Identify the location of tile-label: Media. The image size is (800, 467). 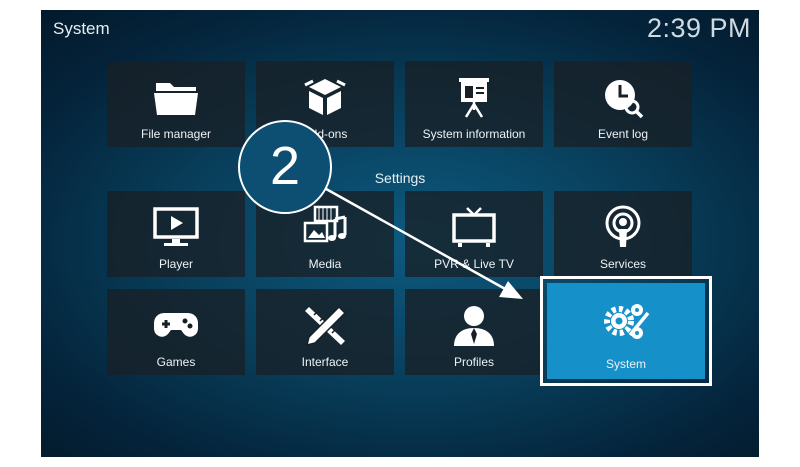
(325, 264).